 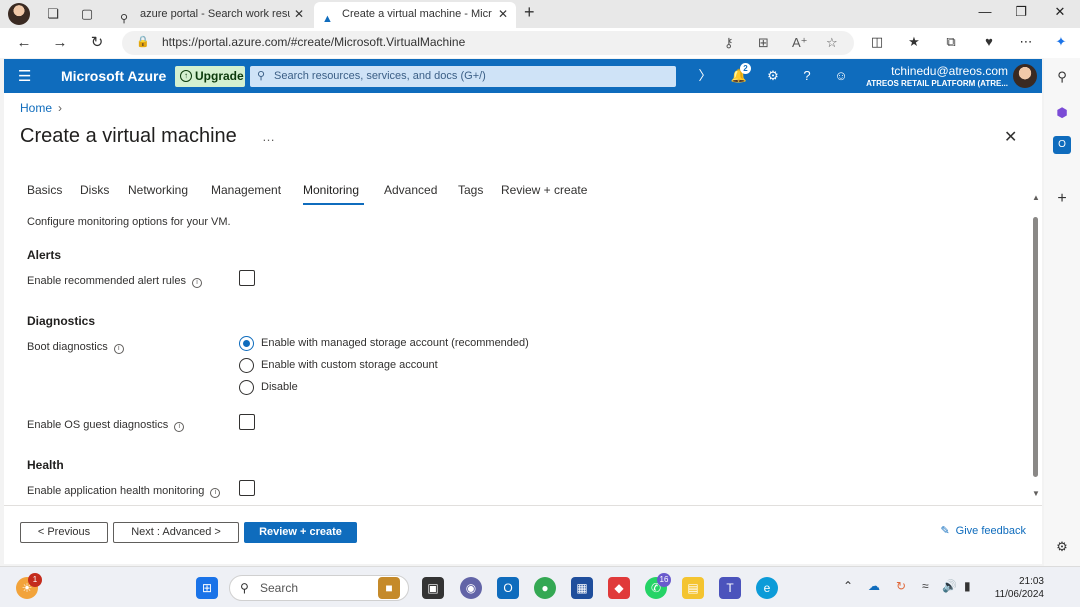 What do you see at coordinates (1021, 12) in the screenshot?
I see `restore-icon: ❐` at bounding box center [1021, 12].